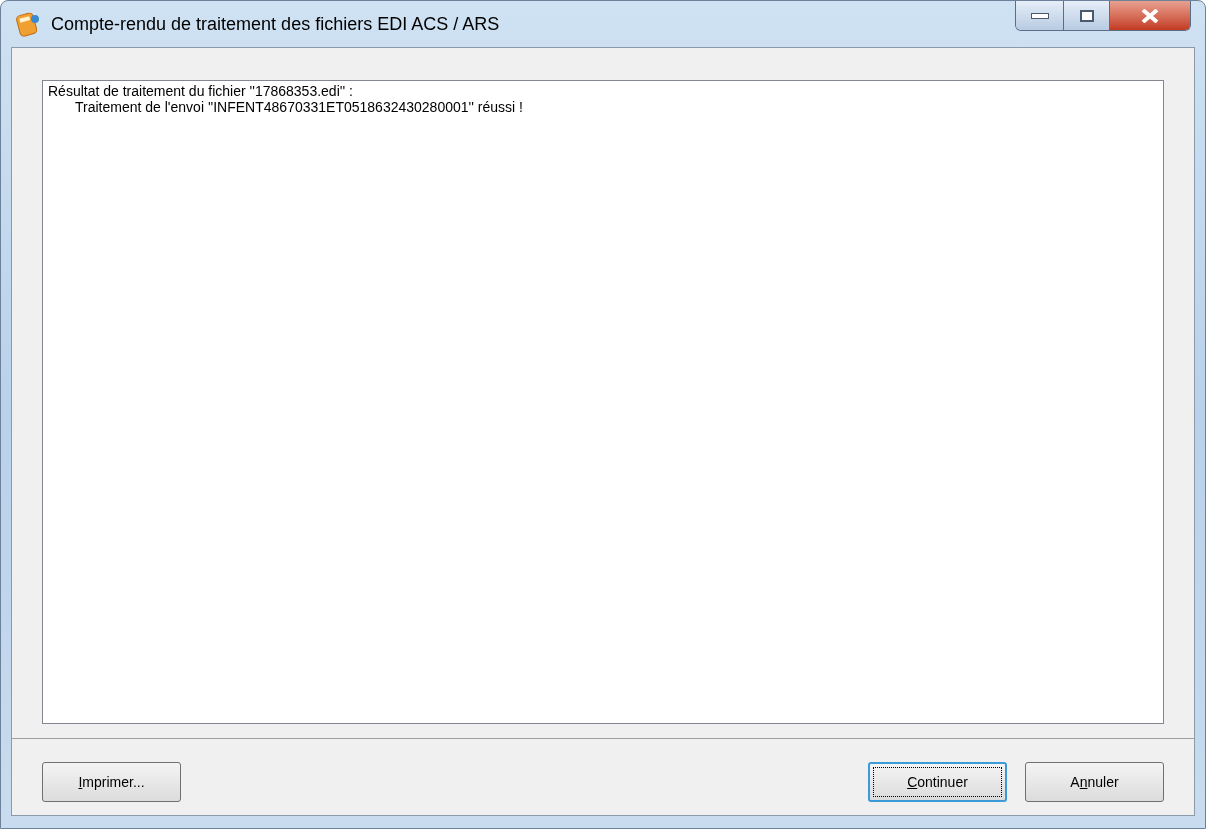 The height and width of the screenshot is (829, 1206). Describe the element at coordinates (299, 107) in the screenshot. I see `report-line: Traitement de l'envoi ''INFENT48670331ET0518632430280001'' réussi !` at that location.